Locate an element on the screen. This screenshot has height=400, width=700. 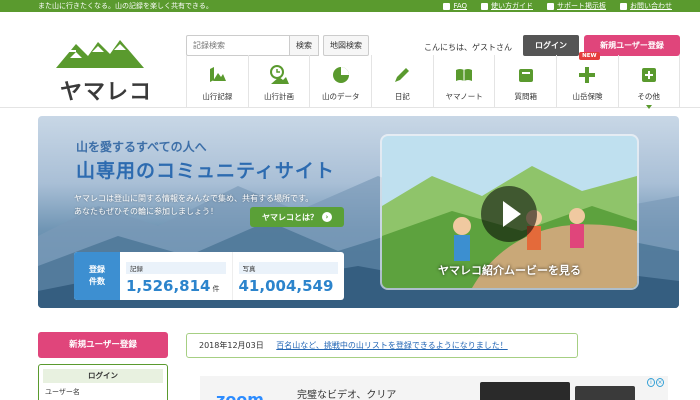
nav-item-questions: 質問箱 is located at coordinates (525, 81).